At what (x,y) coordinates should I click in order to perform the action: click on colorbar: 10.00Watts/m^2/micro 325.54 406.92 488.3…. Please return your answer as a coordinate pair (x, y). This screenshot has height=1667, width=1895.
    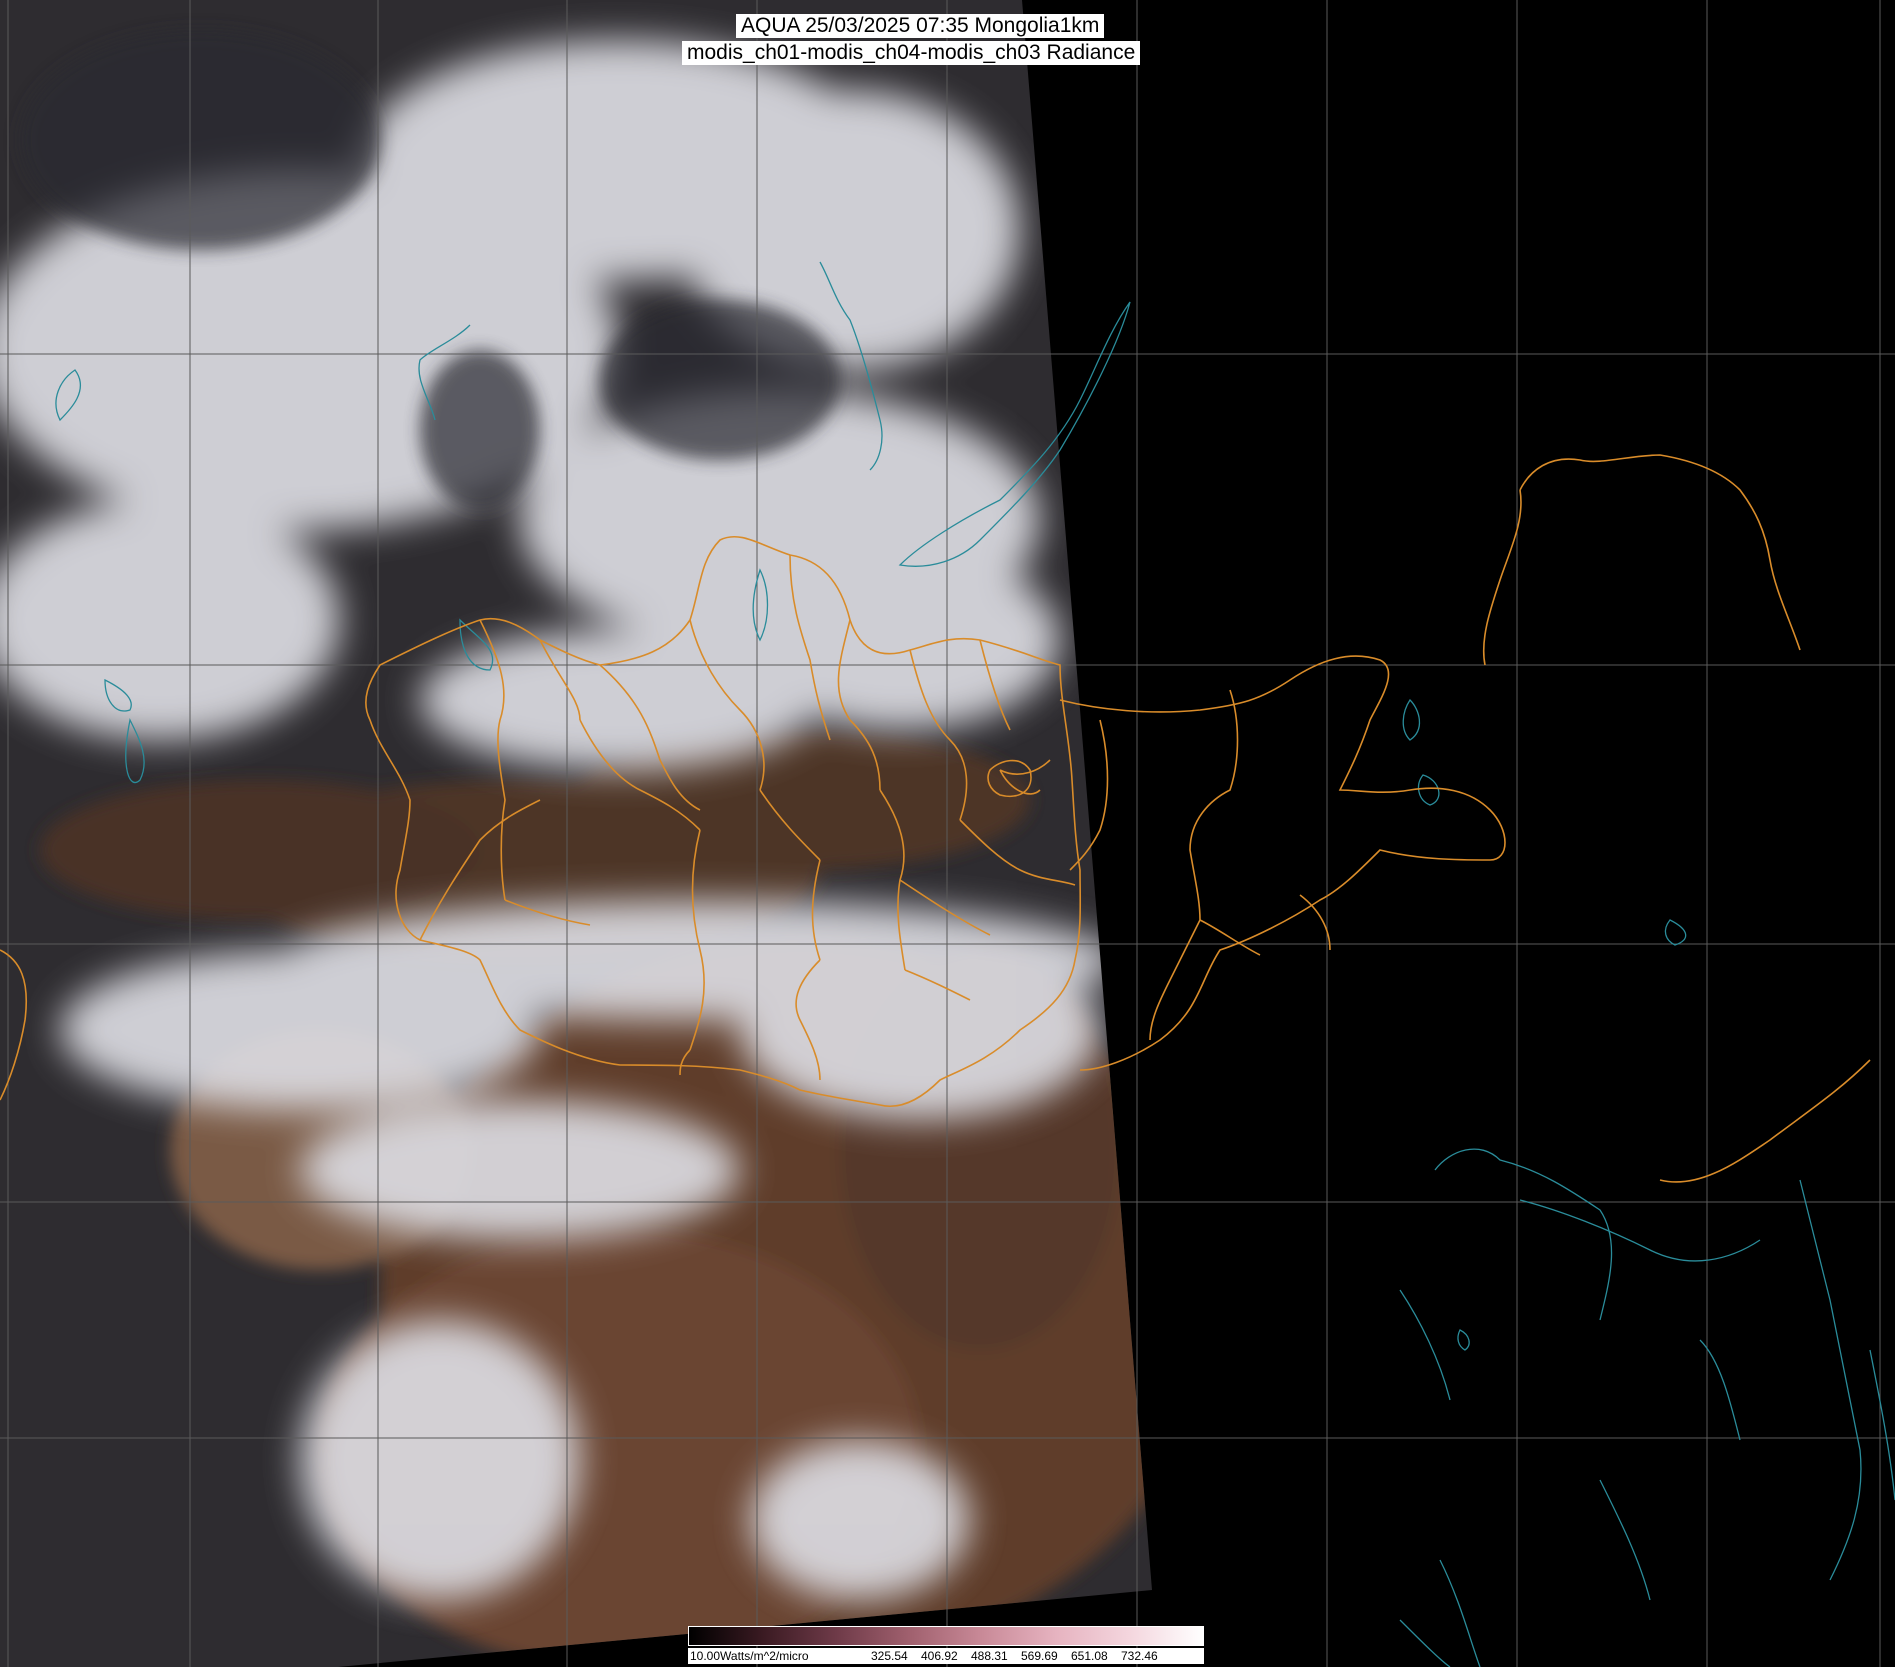
    Looking at the image, I should click on (946, 1645).